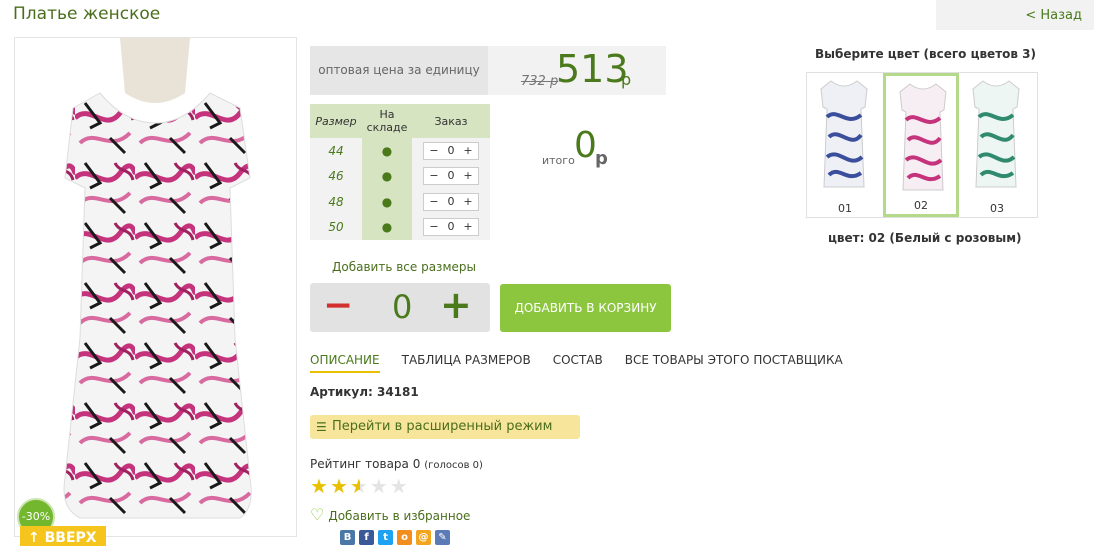 This screenshot has width=1094, height=546. I want to click on swatch-label: 03, so click(997, 208).